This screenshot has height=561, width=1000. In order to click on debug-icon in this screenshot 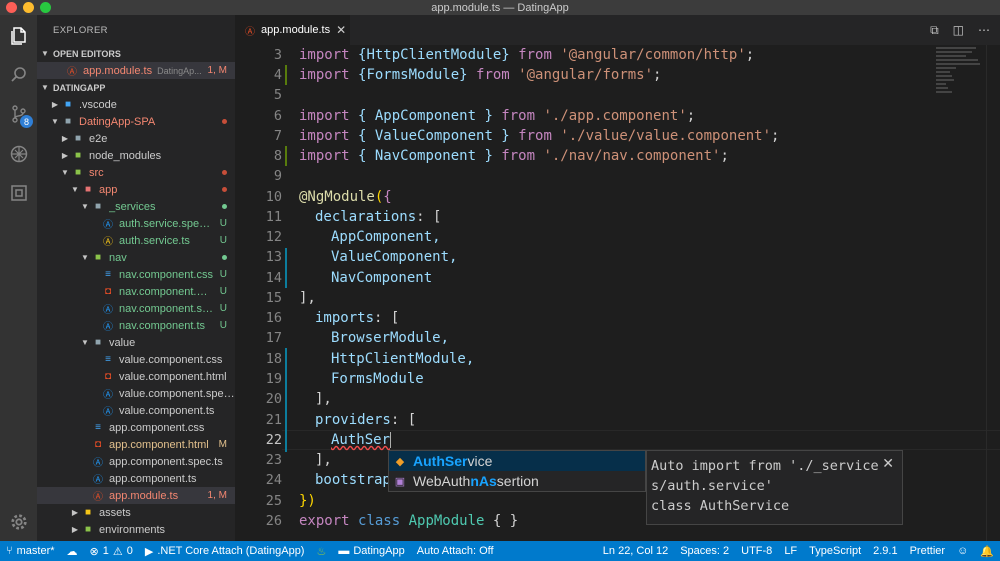, I will do `click(18, 153)`.